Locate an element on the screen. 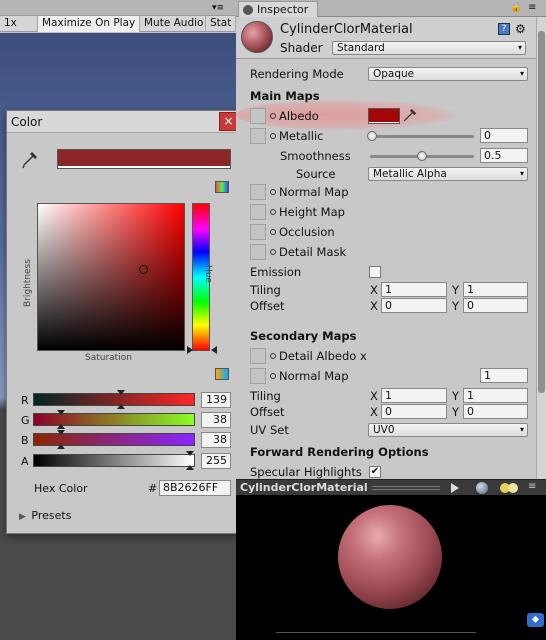 This screenshot has height=640, width=546. height-map-texture-slot is located at coordinates (258, 212).